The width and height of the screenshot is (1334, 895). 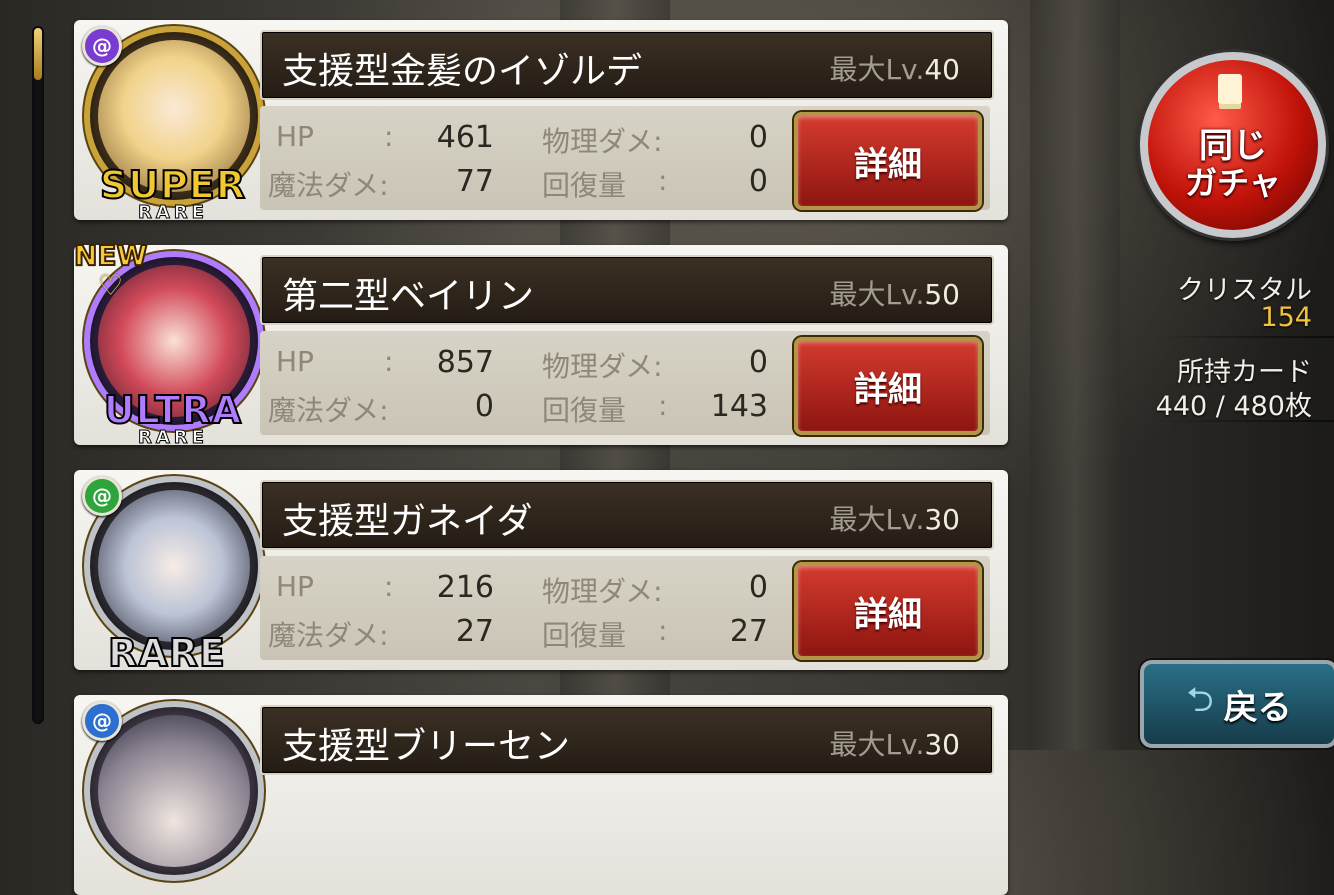 What do you see at coordinates (1075, 375) in the screenshot?
I see `background-column` at bounding box center [1075, 375].